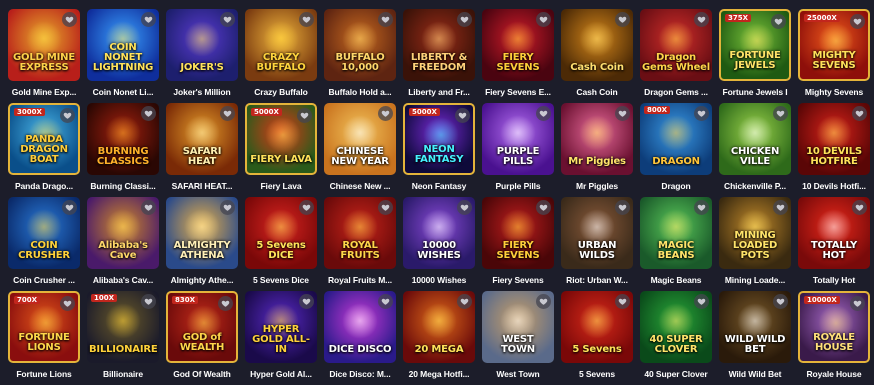 The height and width of the screenshot is (385, 874). What do you see at coordinates (518, 139) in the screenshot?
I see `game-thumbnail: PURPLE PILLS` at bounding box center [518, 139].